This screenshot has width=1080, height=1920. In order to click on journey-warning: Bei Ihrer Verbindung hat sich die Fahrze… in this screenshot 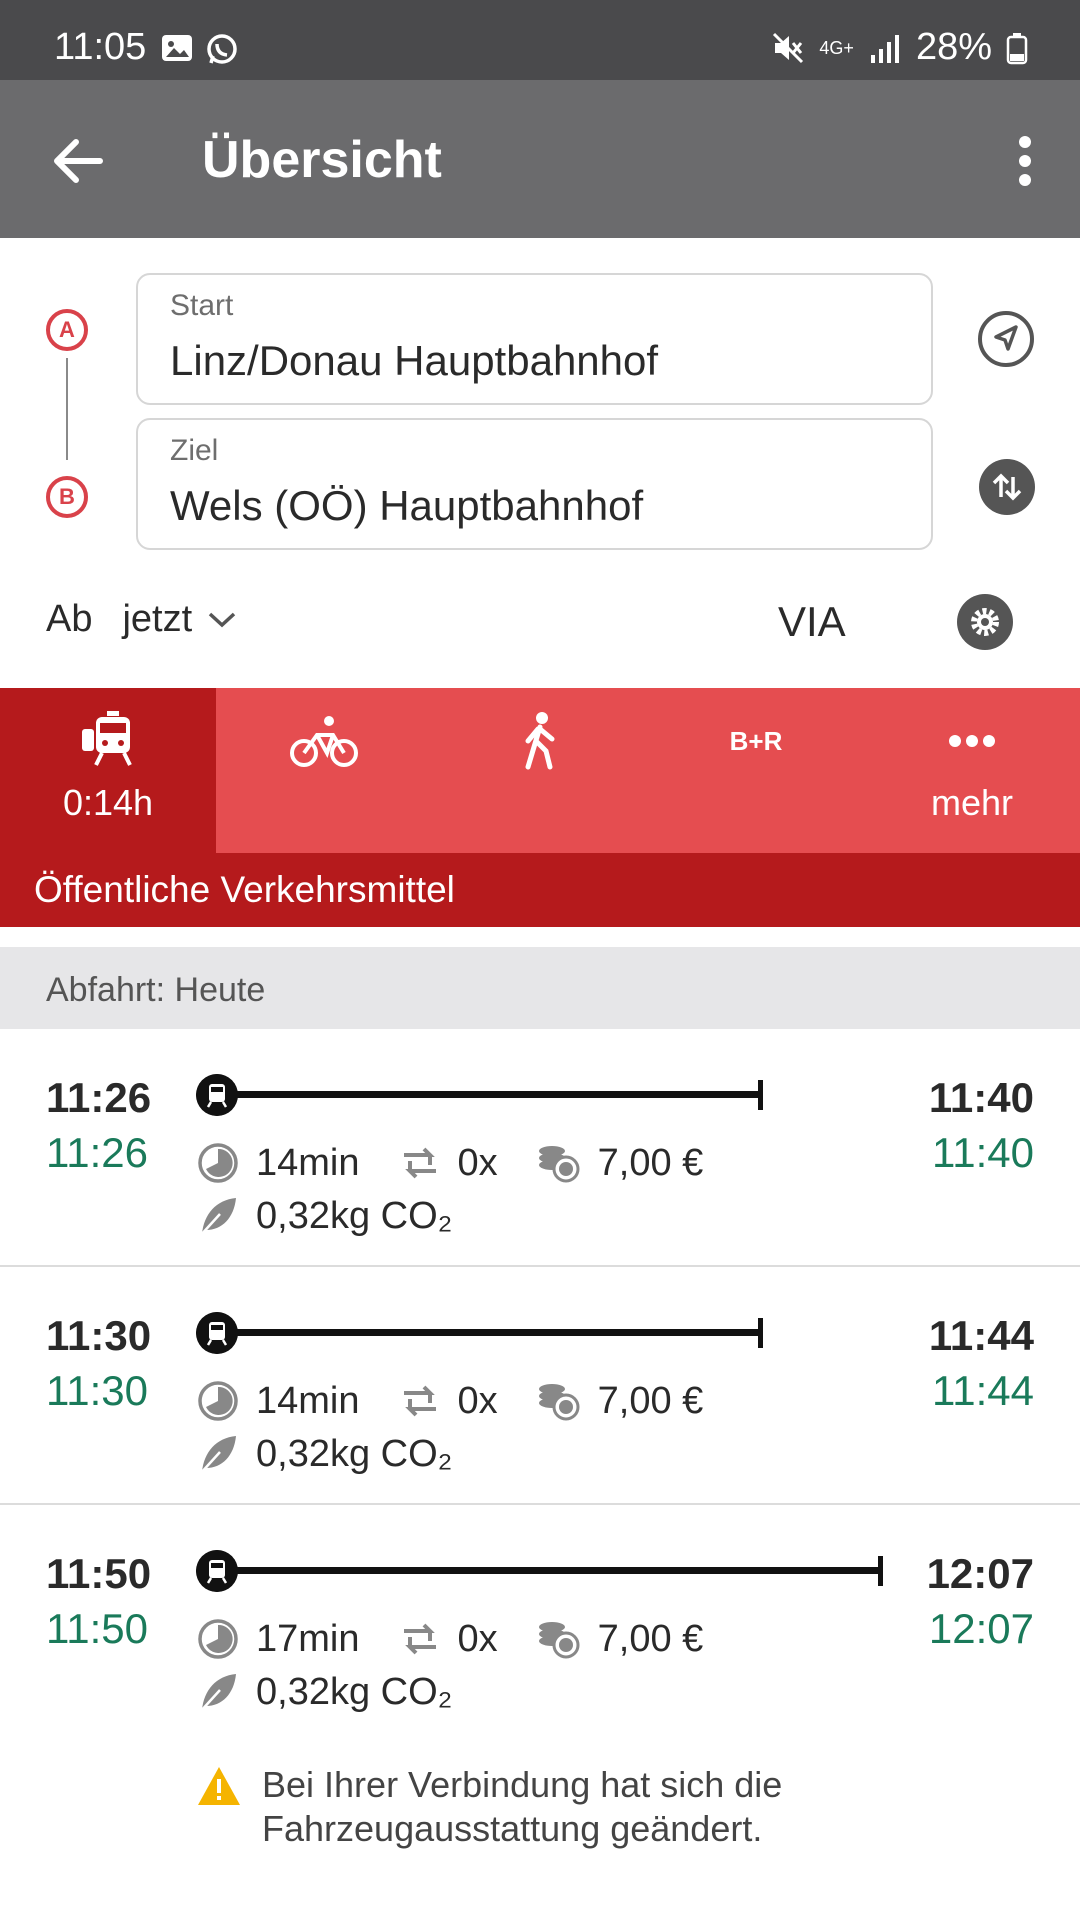, I will do `click(509, 1807)`.